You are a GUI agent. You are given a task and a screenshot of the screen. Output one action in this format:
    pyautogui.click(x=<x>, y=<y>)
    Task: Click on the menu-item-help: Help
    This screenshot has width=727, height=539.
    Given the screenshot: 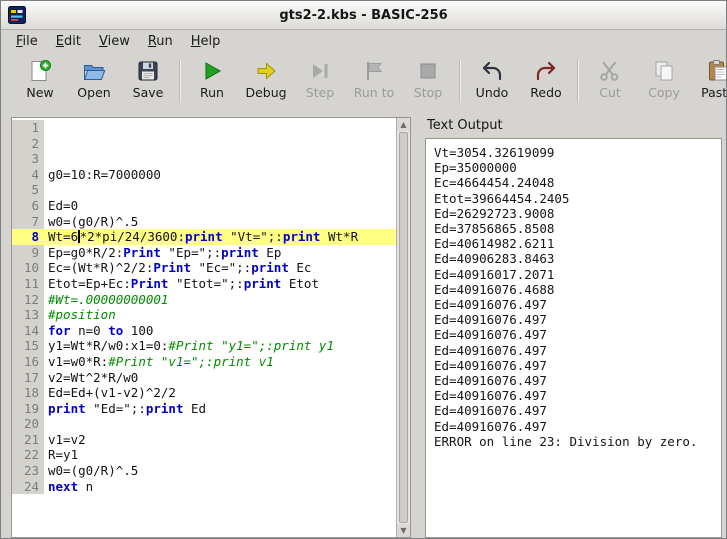 What is the action you would take?
    pyautogui.click(x=206, y=41)
    